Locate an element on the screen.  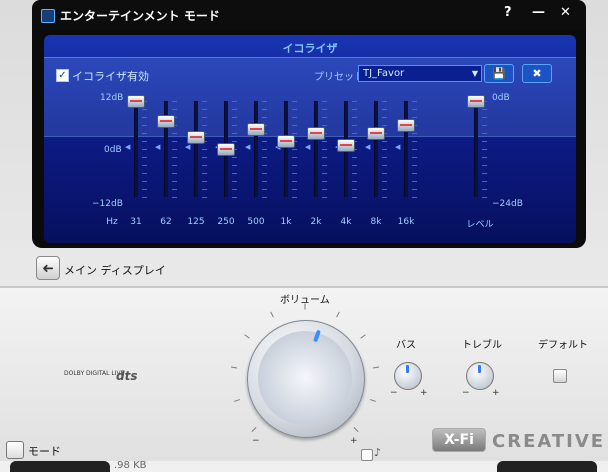
help-button: ? is located at coordinates (508, 12).